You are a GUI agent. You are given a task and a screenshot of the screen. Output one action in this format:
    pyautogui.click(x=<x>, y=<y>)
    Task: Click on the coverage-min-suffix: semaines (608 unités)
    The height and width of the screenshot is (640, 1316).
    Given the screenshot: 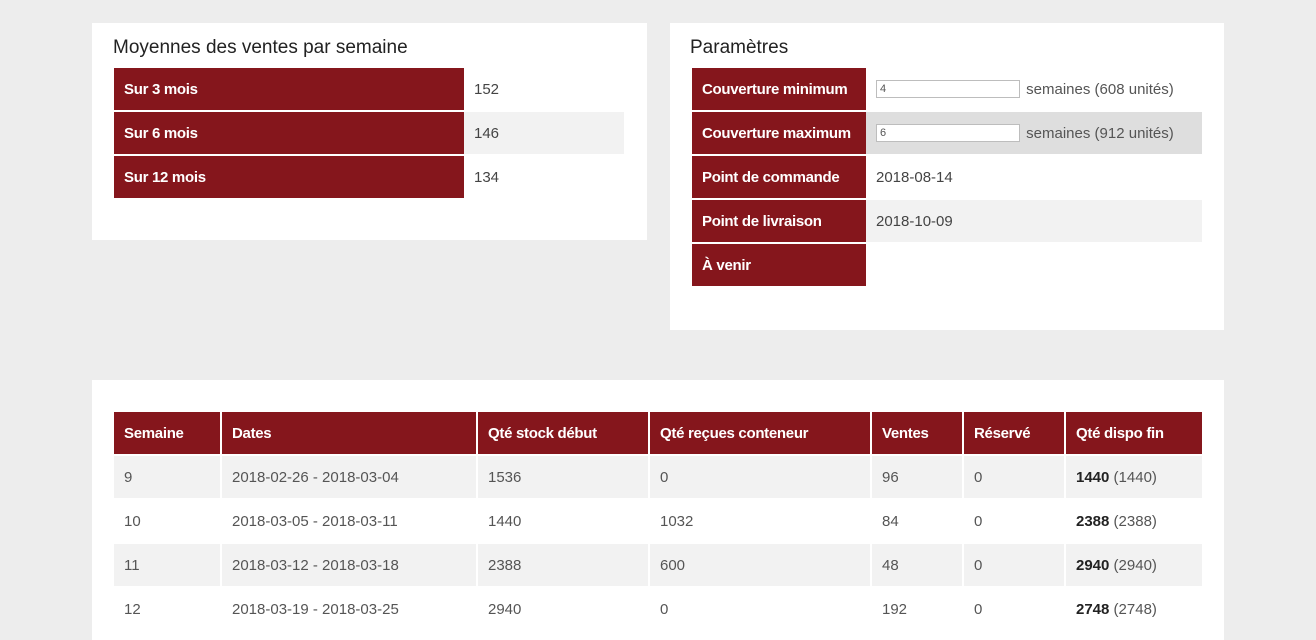 What is the action you would take?
    pyautogui.click(x=1100, y=89)
    